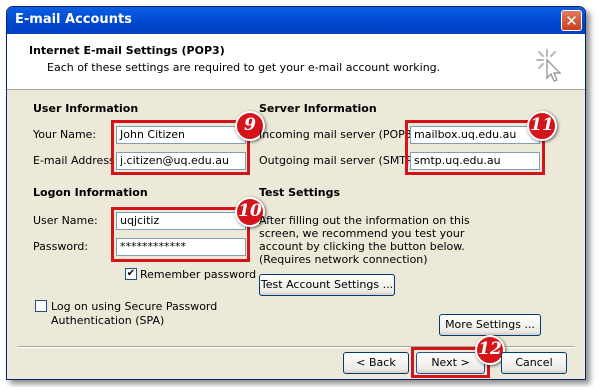 This screenshot has width=600, height=387. I want to click on user-name-label: User Name:, so click(65, 220).